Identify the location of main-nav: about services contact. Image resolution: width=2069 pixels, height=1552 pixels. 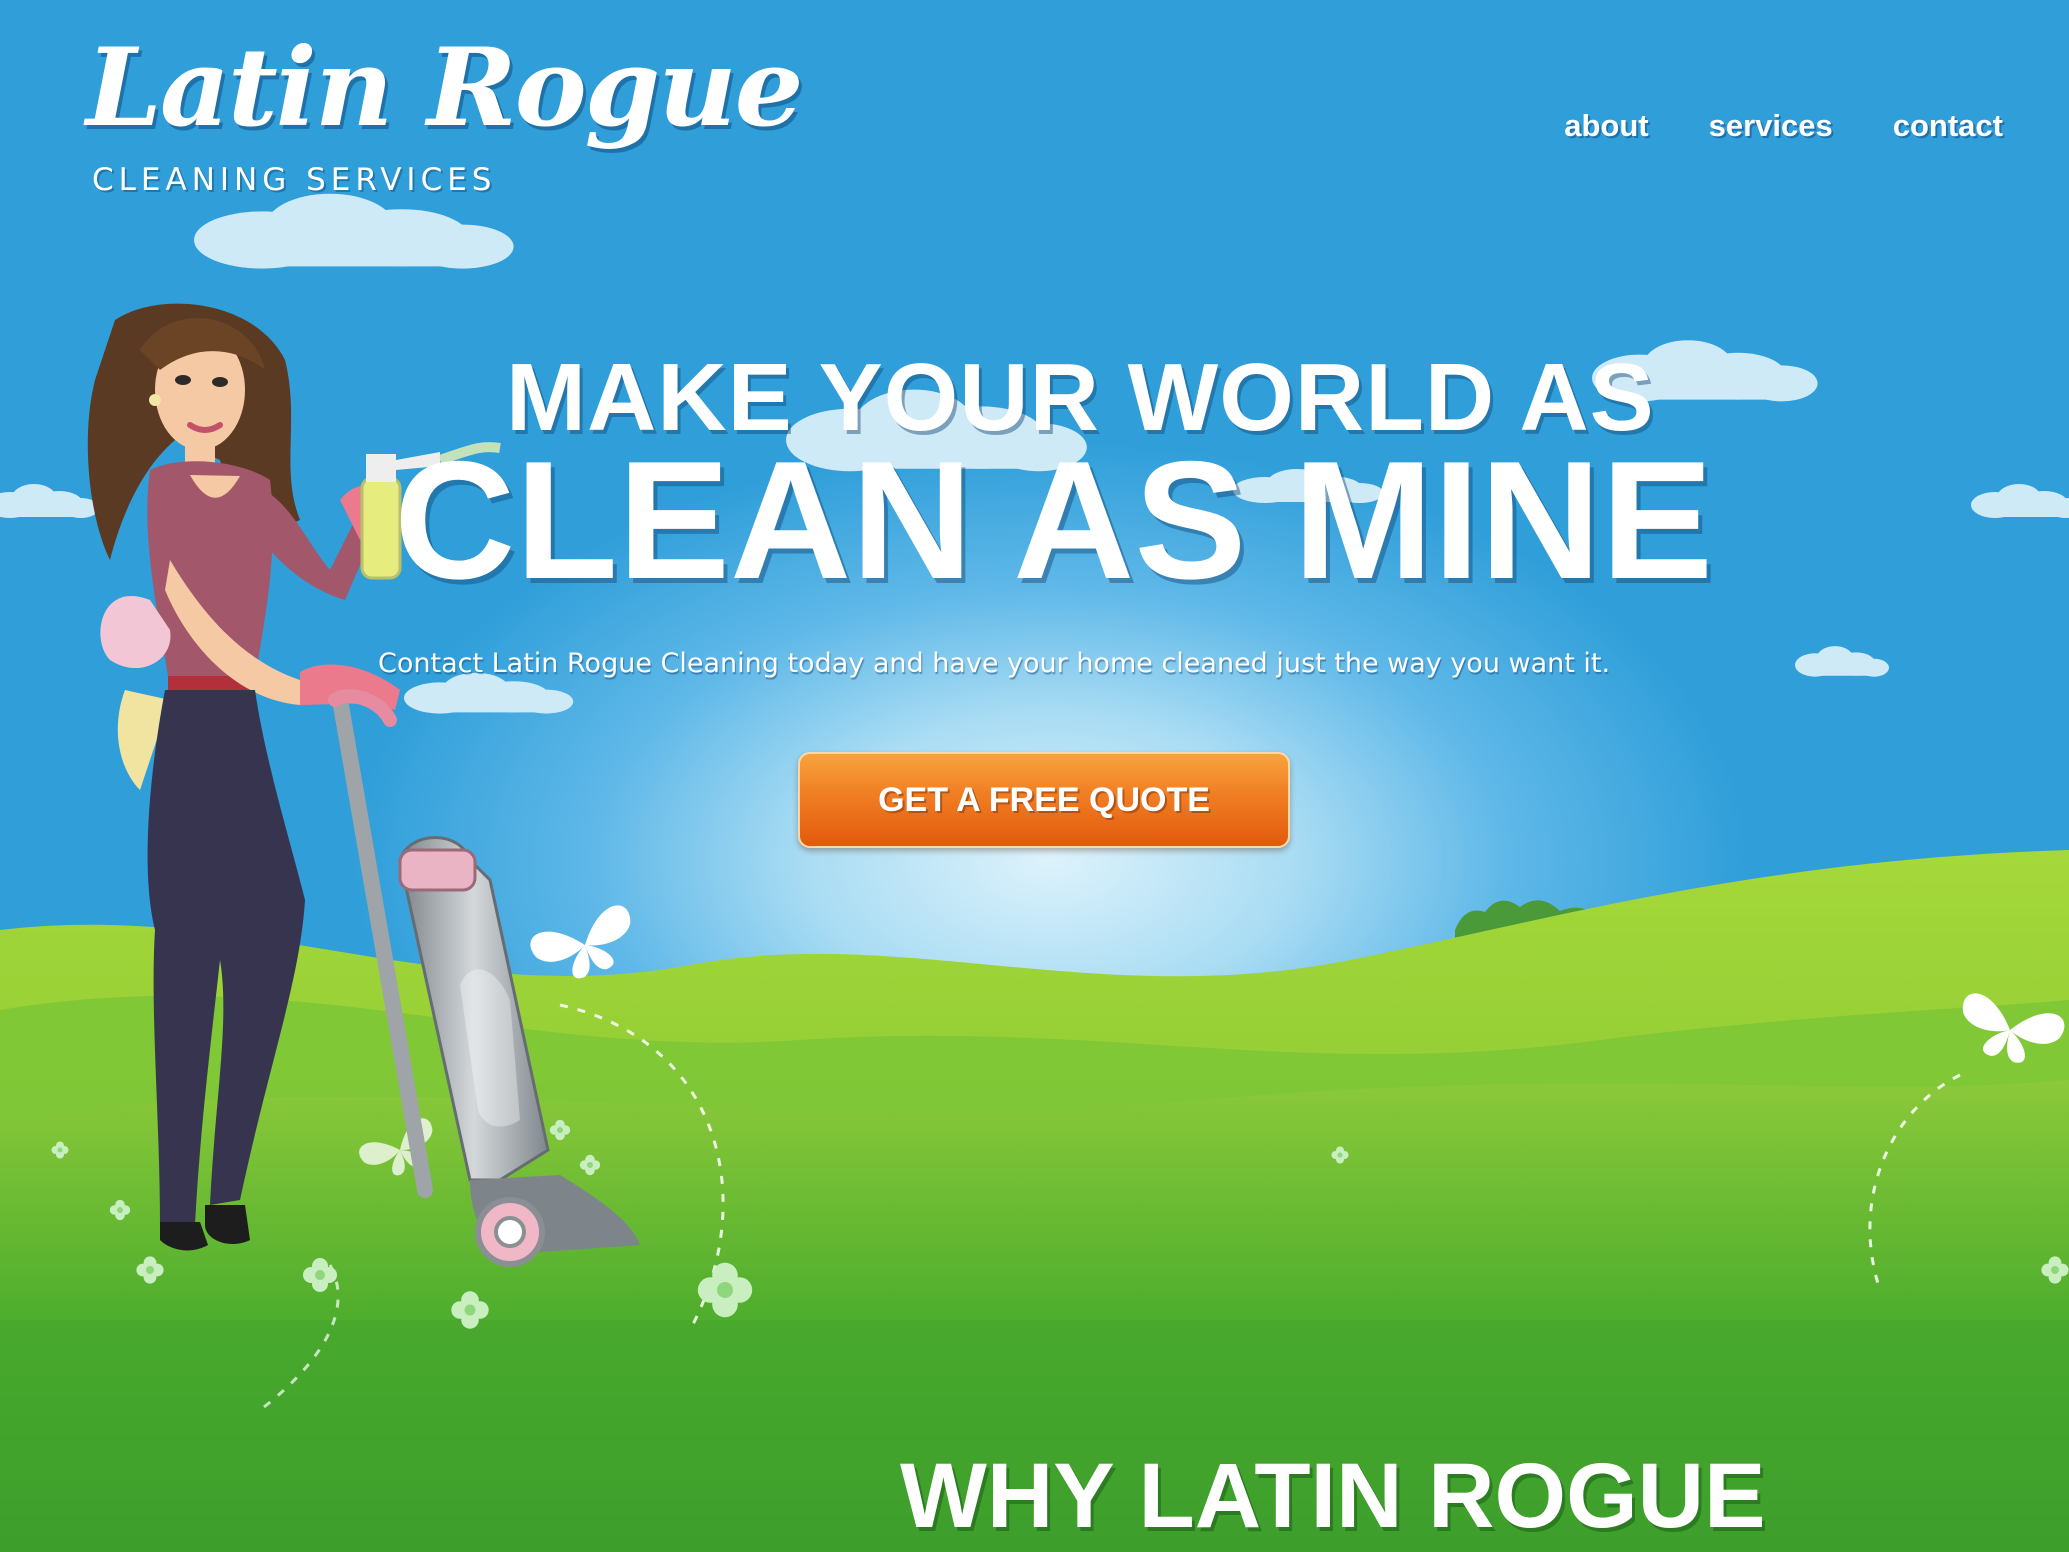
(1783, 126).